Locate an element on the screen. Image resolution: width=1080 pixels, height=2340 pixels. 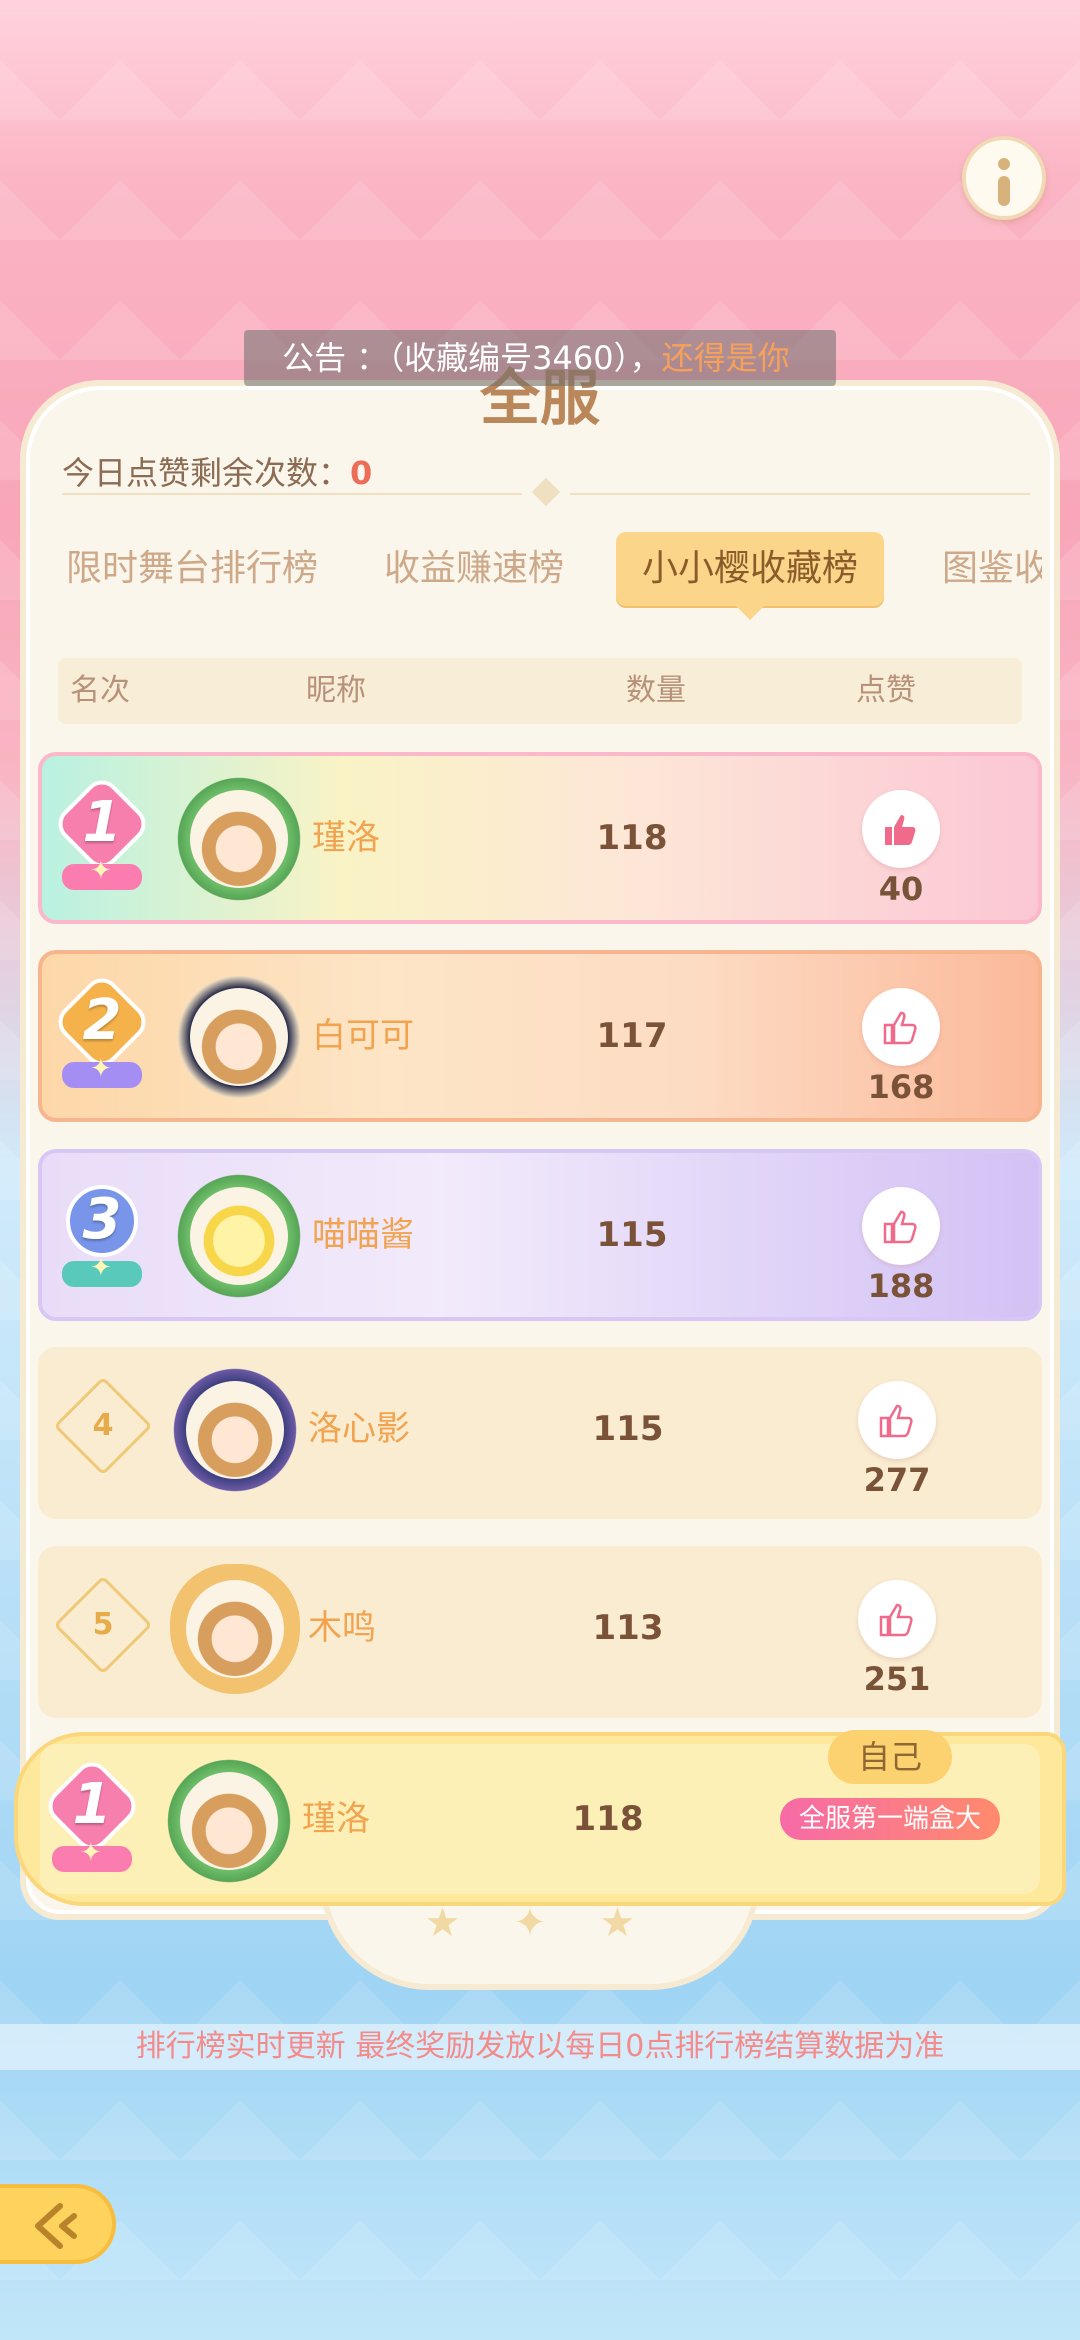
tab-illustration: 图鉴收 is located at coordinates (992, 569).